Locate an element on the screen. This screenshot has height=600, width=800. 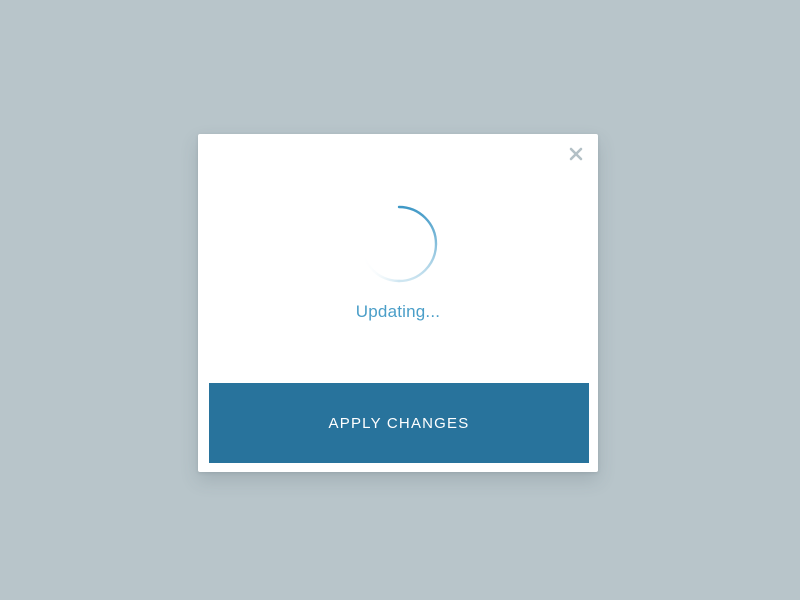
apply-changes-button: APPLY CHANGES is located at coordinates (399, 423).